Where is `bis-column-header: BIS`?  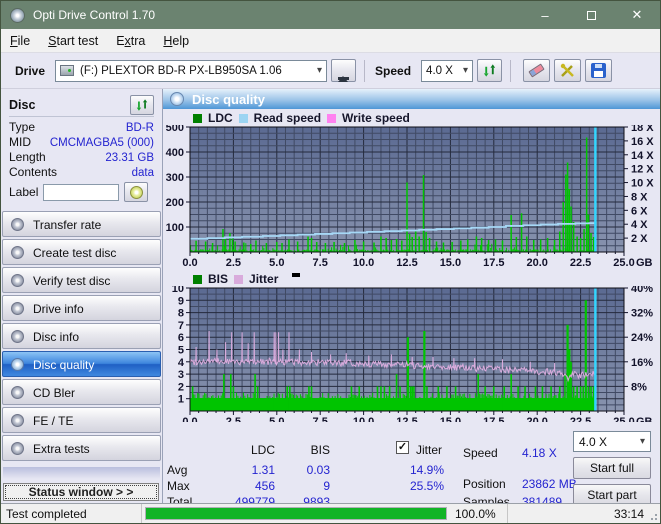 bis-column-header: BIS is located at coordinates (320, 450).